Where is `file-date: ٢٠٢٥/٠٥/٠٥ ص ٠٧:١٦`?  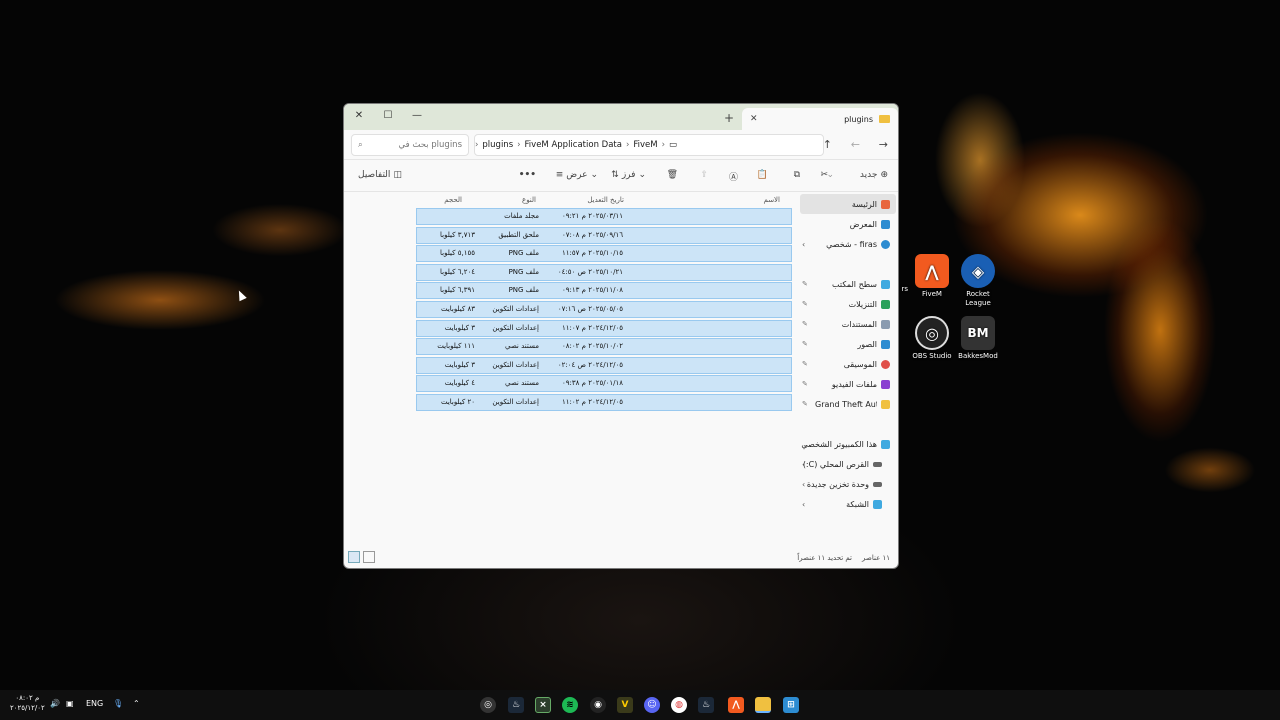
file-date: ٢٠٢٥/٠٥/٠٥ ص ٠٧:١٦ is located at coordinates (590, 308).